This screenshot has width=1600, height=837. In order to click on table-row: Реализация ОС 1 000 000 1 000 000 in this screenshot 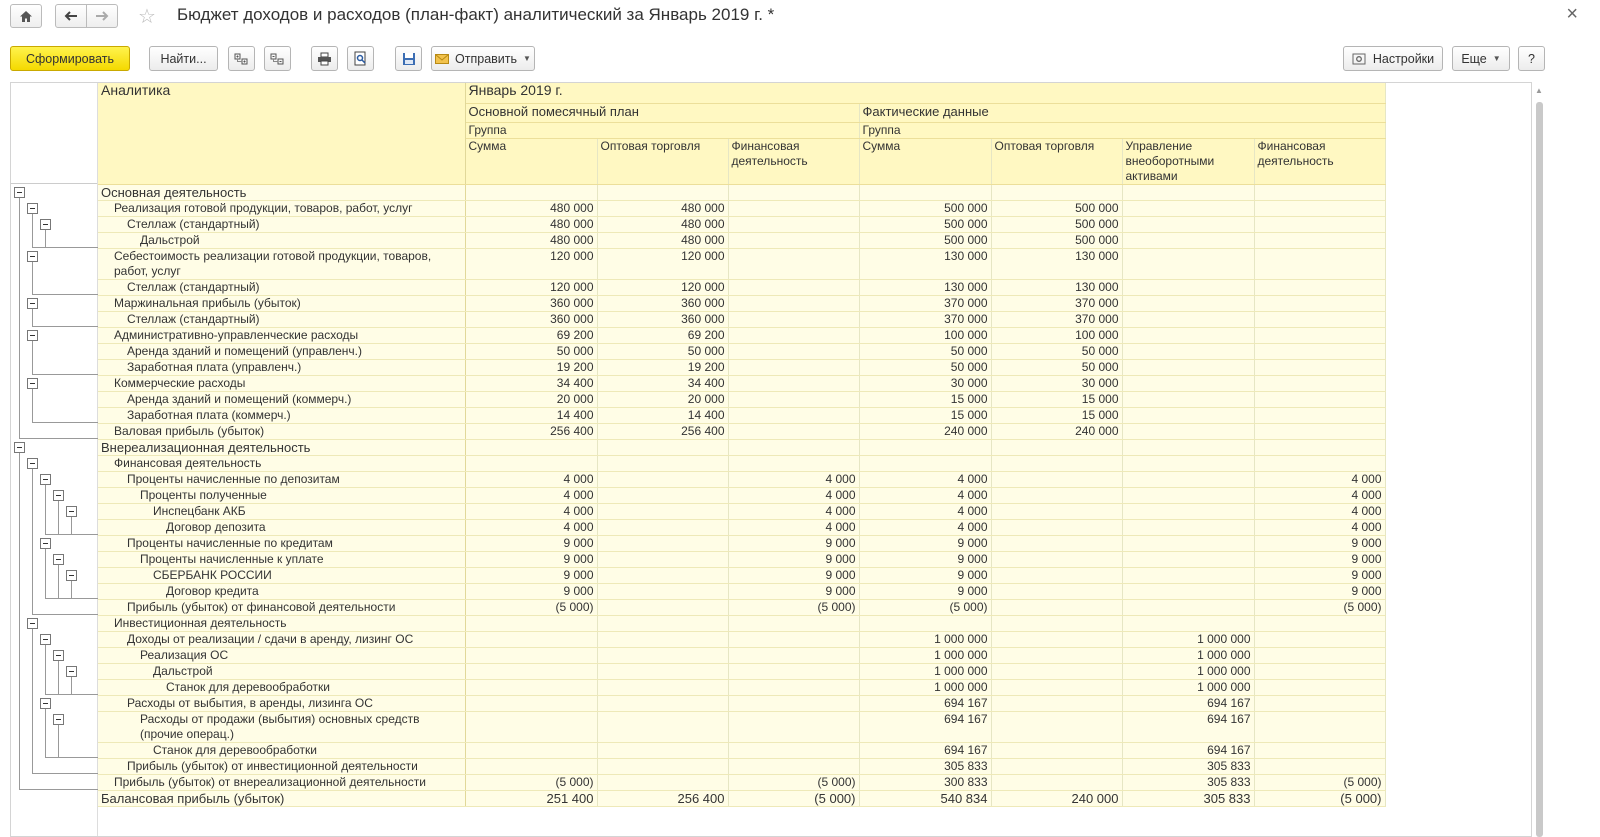, I will do `click(742, 655)`.